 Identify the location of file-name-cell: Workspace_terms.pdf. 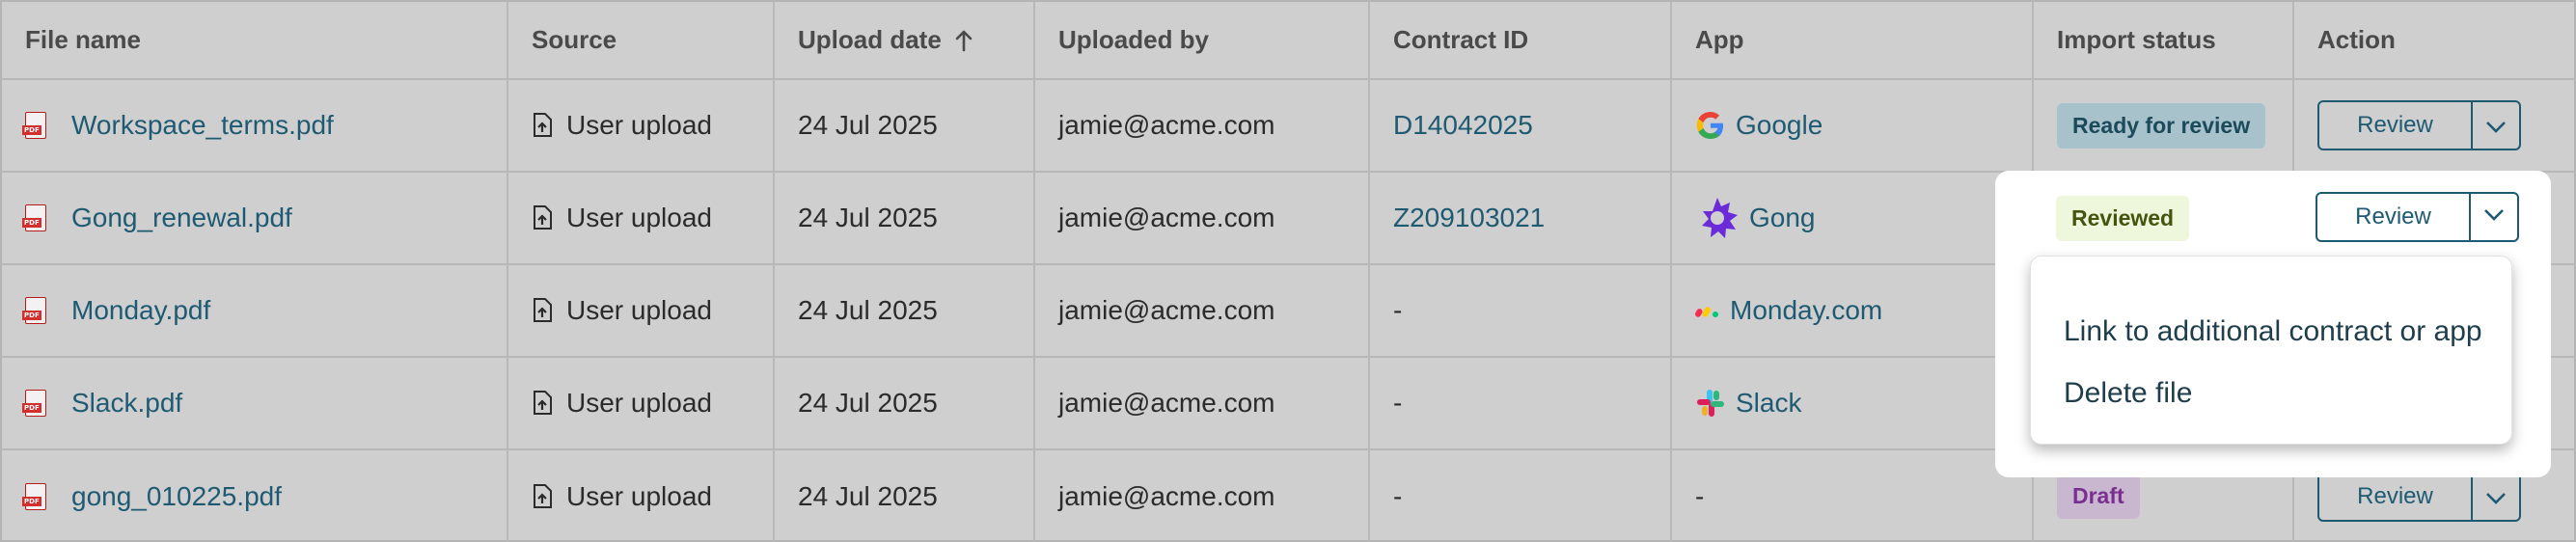
(255, 126).